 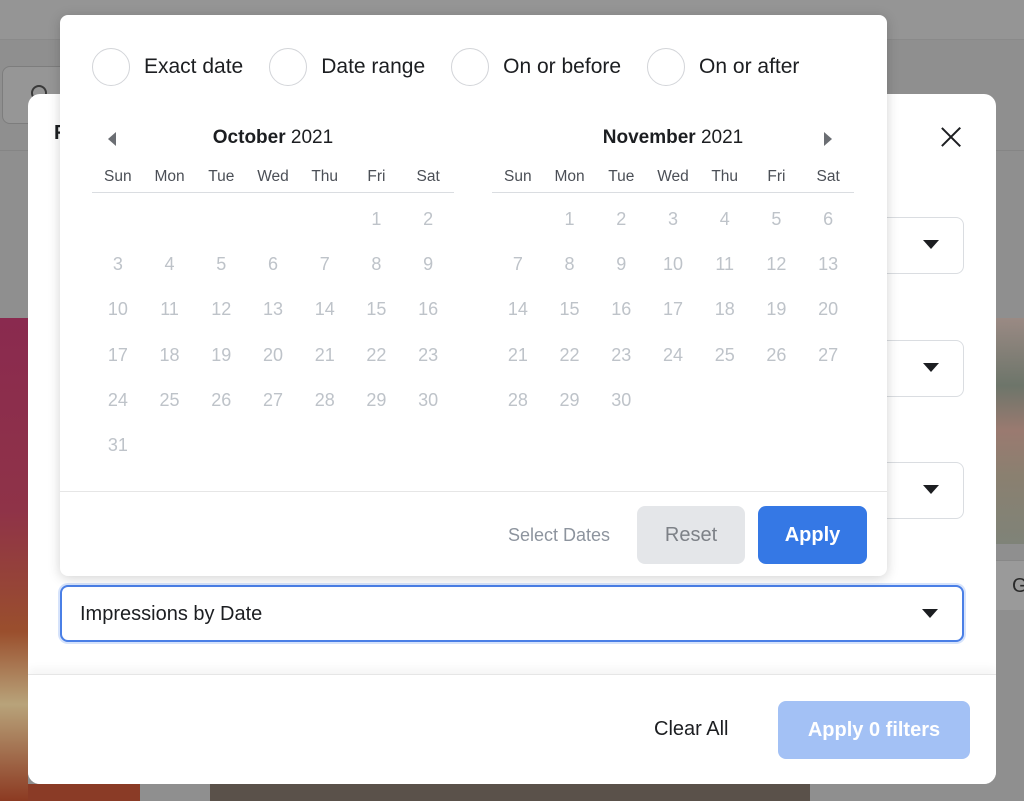 What do you see at coordinates (1018, 586) in the screenshot?
I see `background-card-text: G` at bounding box center [1018, 586].